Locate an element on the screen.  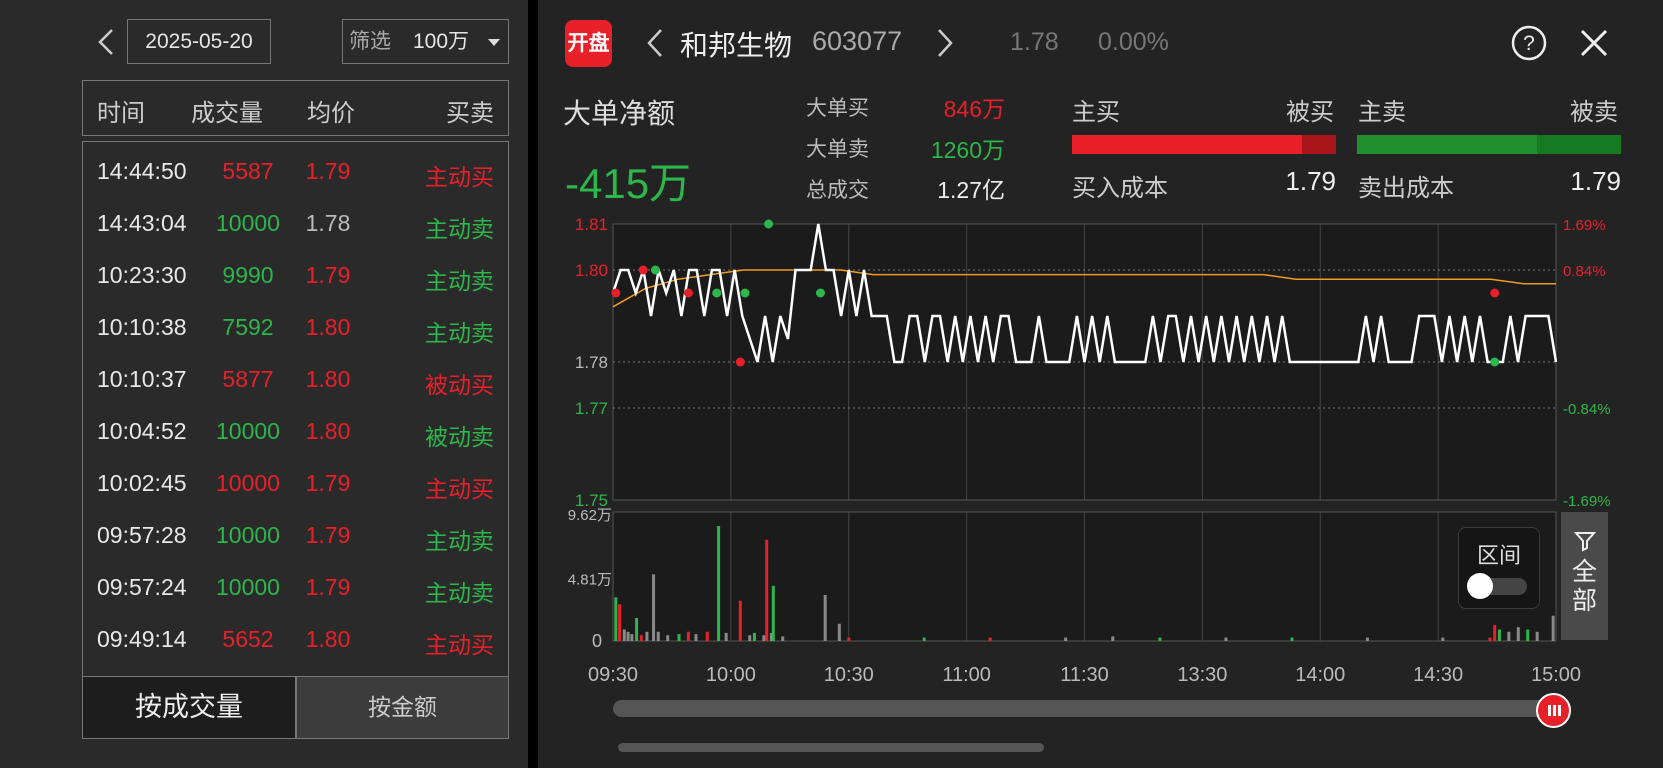
row-time: 09:49:14 is located at coordinates (142, 639).